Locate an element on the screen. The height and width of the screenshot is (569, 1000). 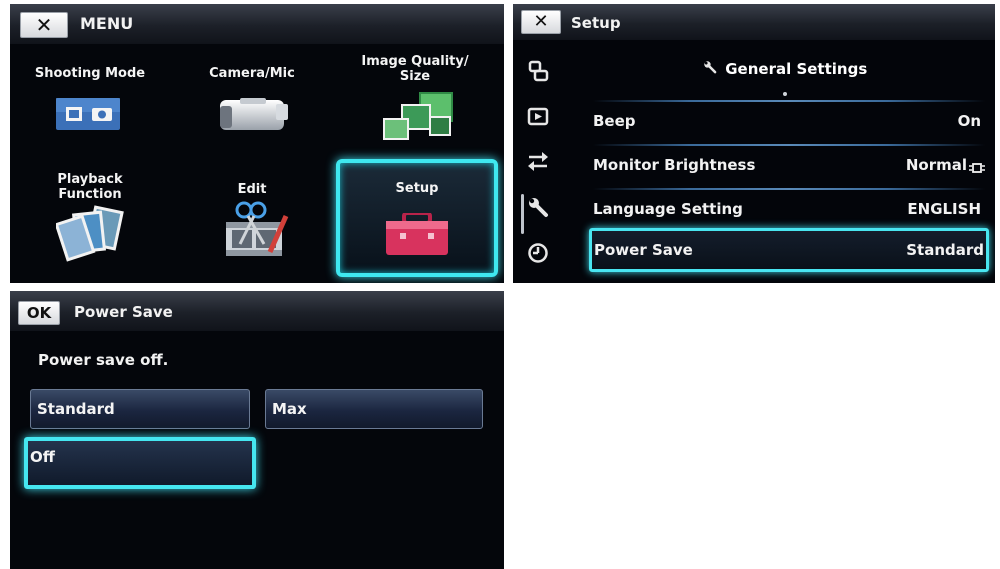
setup-top-bar: ✕ Setup is located at coordinates (754, 22).